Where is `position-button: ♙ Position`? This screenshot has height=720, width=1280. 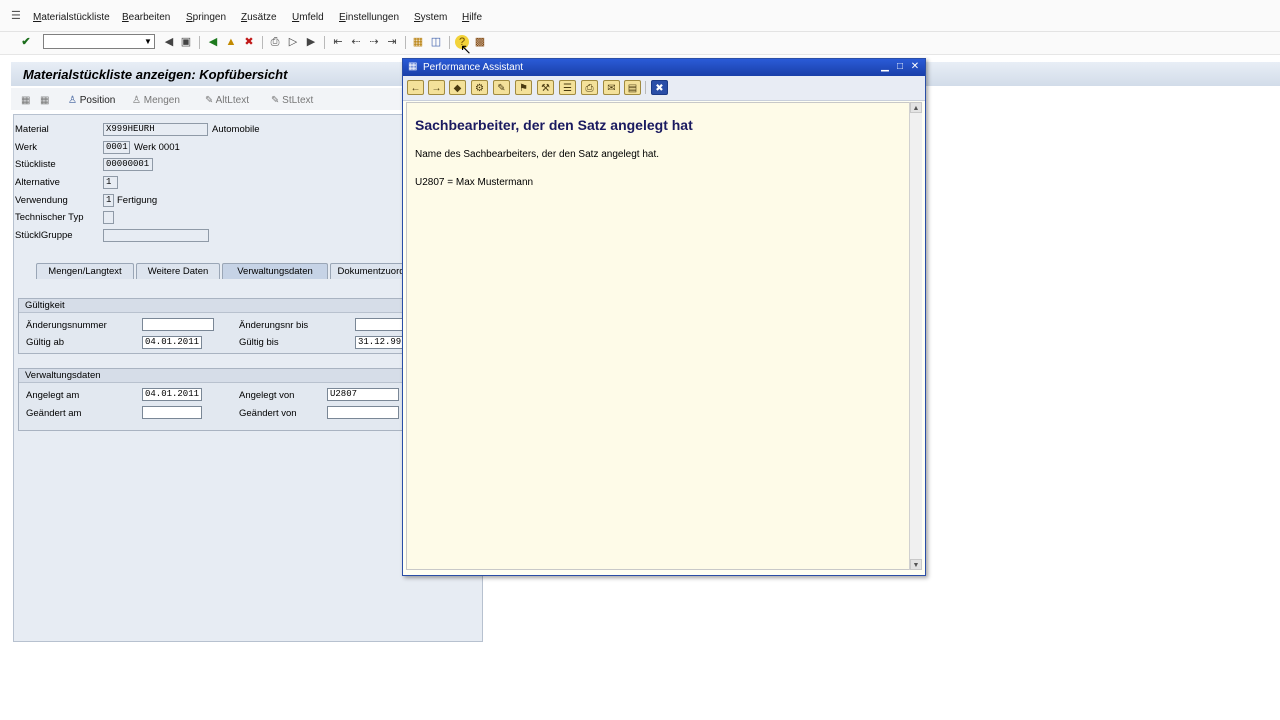
position-button: ♙ Position is located at coordinates (91, 100).